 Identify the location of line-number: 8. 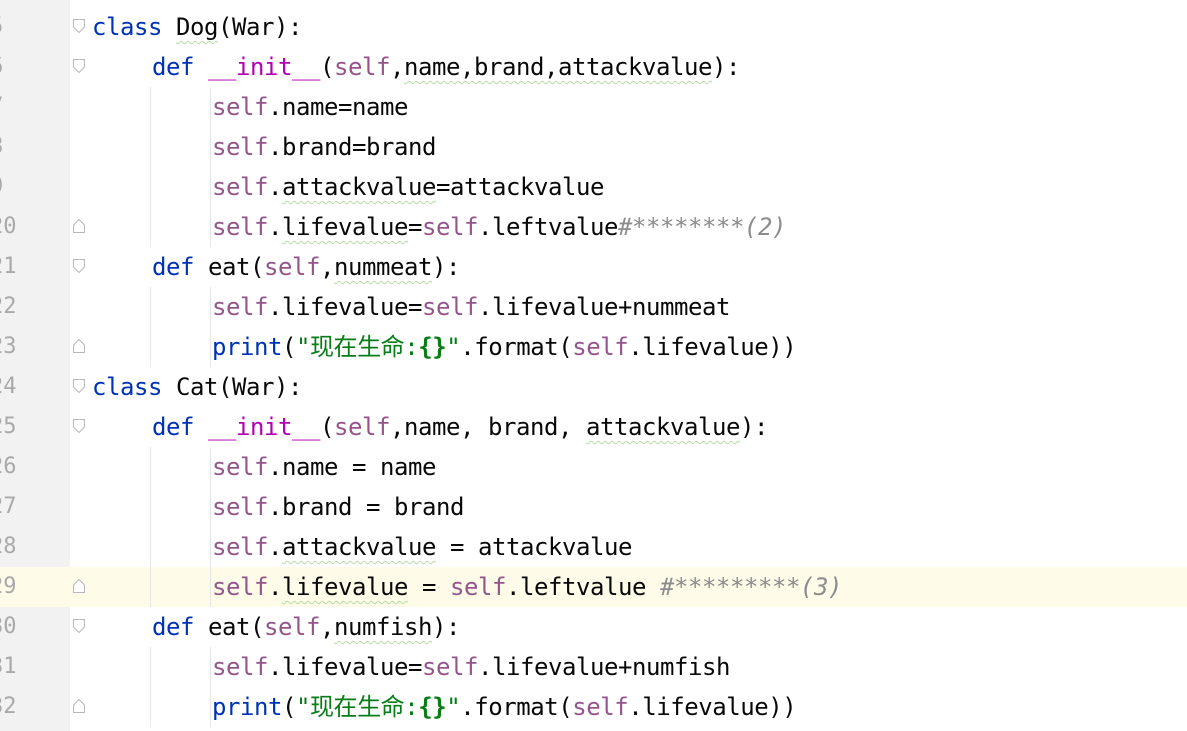
(35, 147).